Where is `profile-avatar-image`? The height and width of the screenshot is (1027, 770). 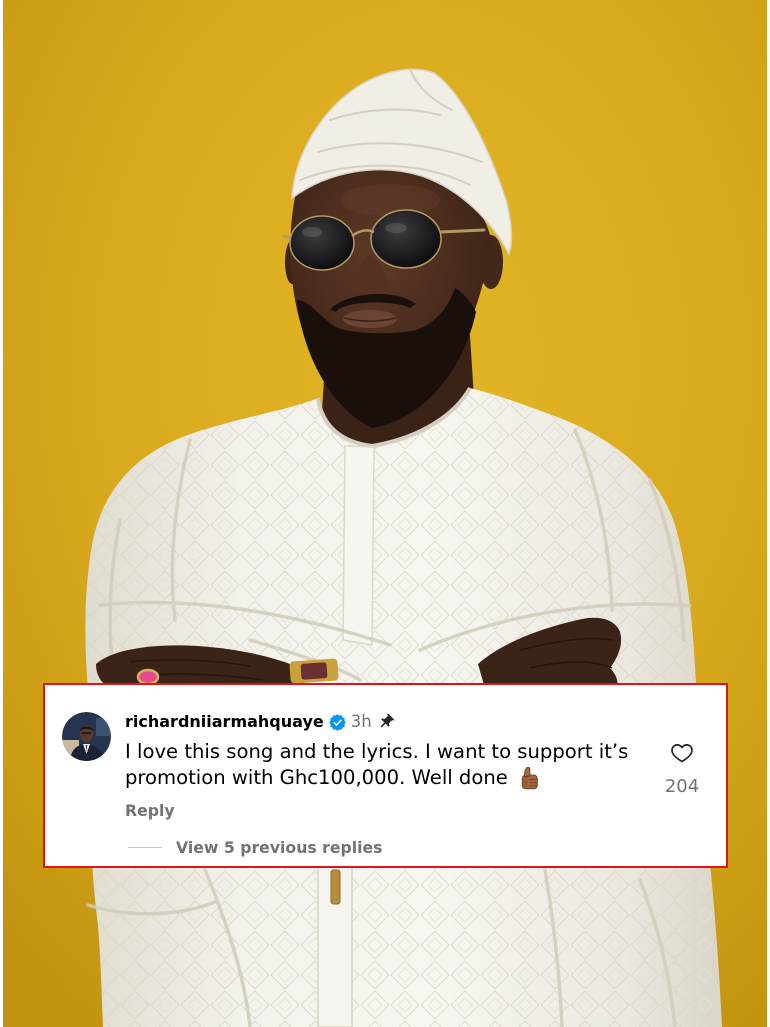 profile-avatar-image is located at coordinates (86, 736).